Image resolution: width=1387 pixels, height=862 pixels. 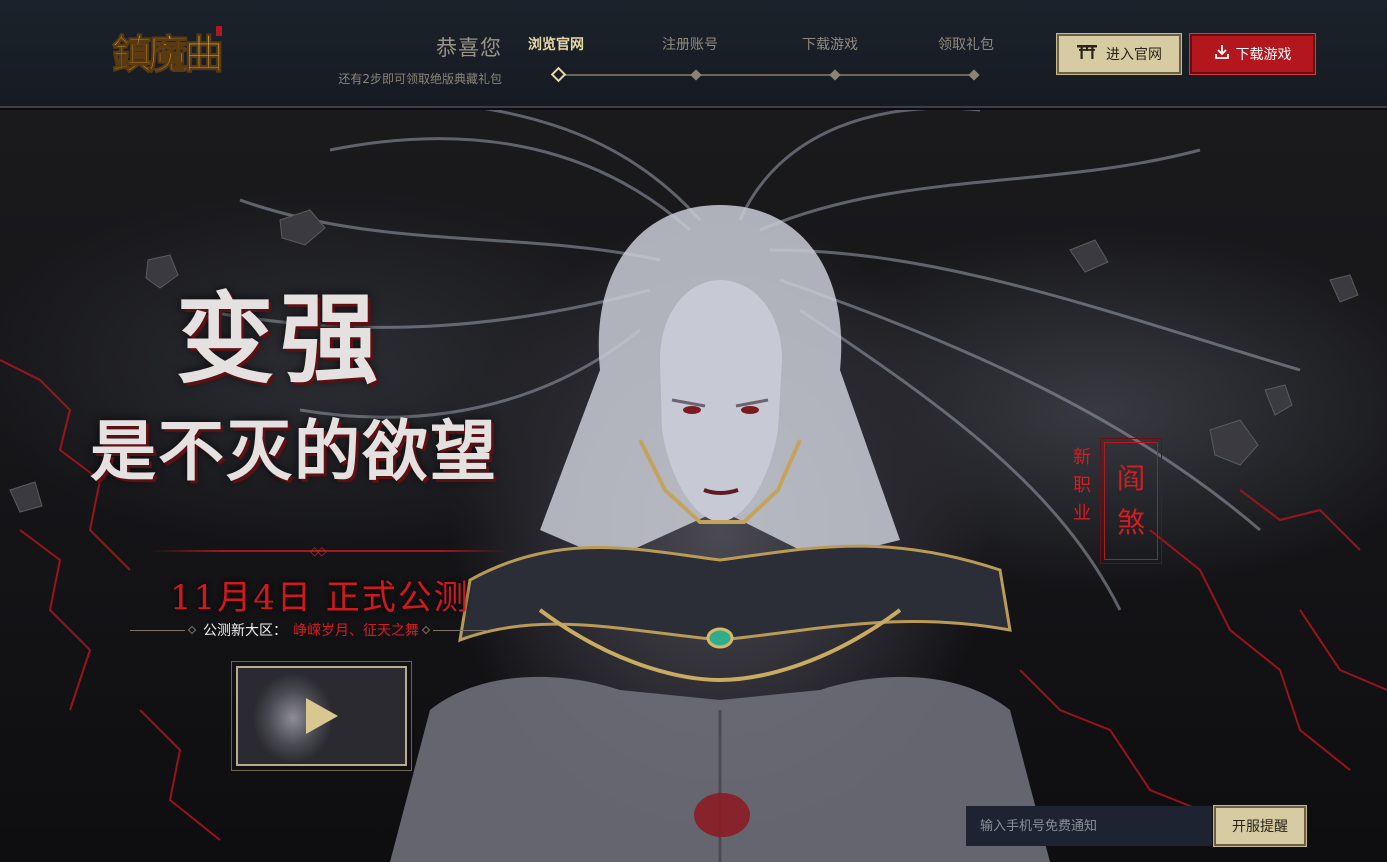 I want to click on logo-emblem: 鎮魔曲, so click(x=168, y=52).